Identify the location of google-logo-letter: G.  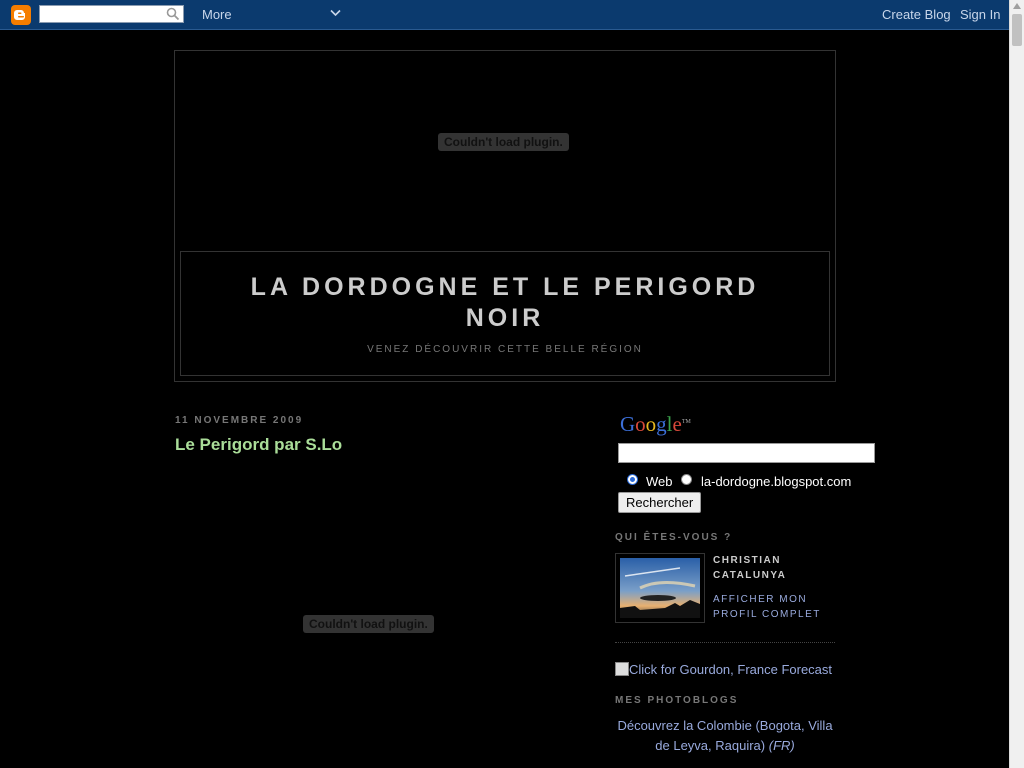
(628, 424).